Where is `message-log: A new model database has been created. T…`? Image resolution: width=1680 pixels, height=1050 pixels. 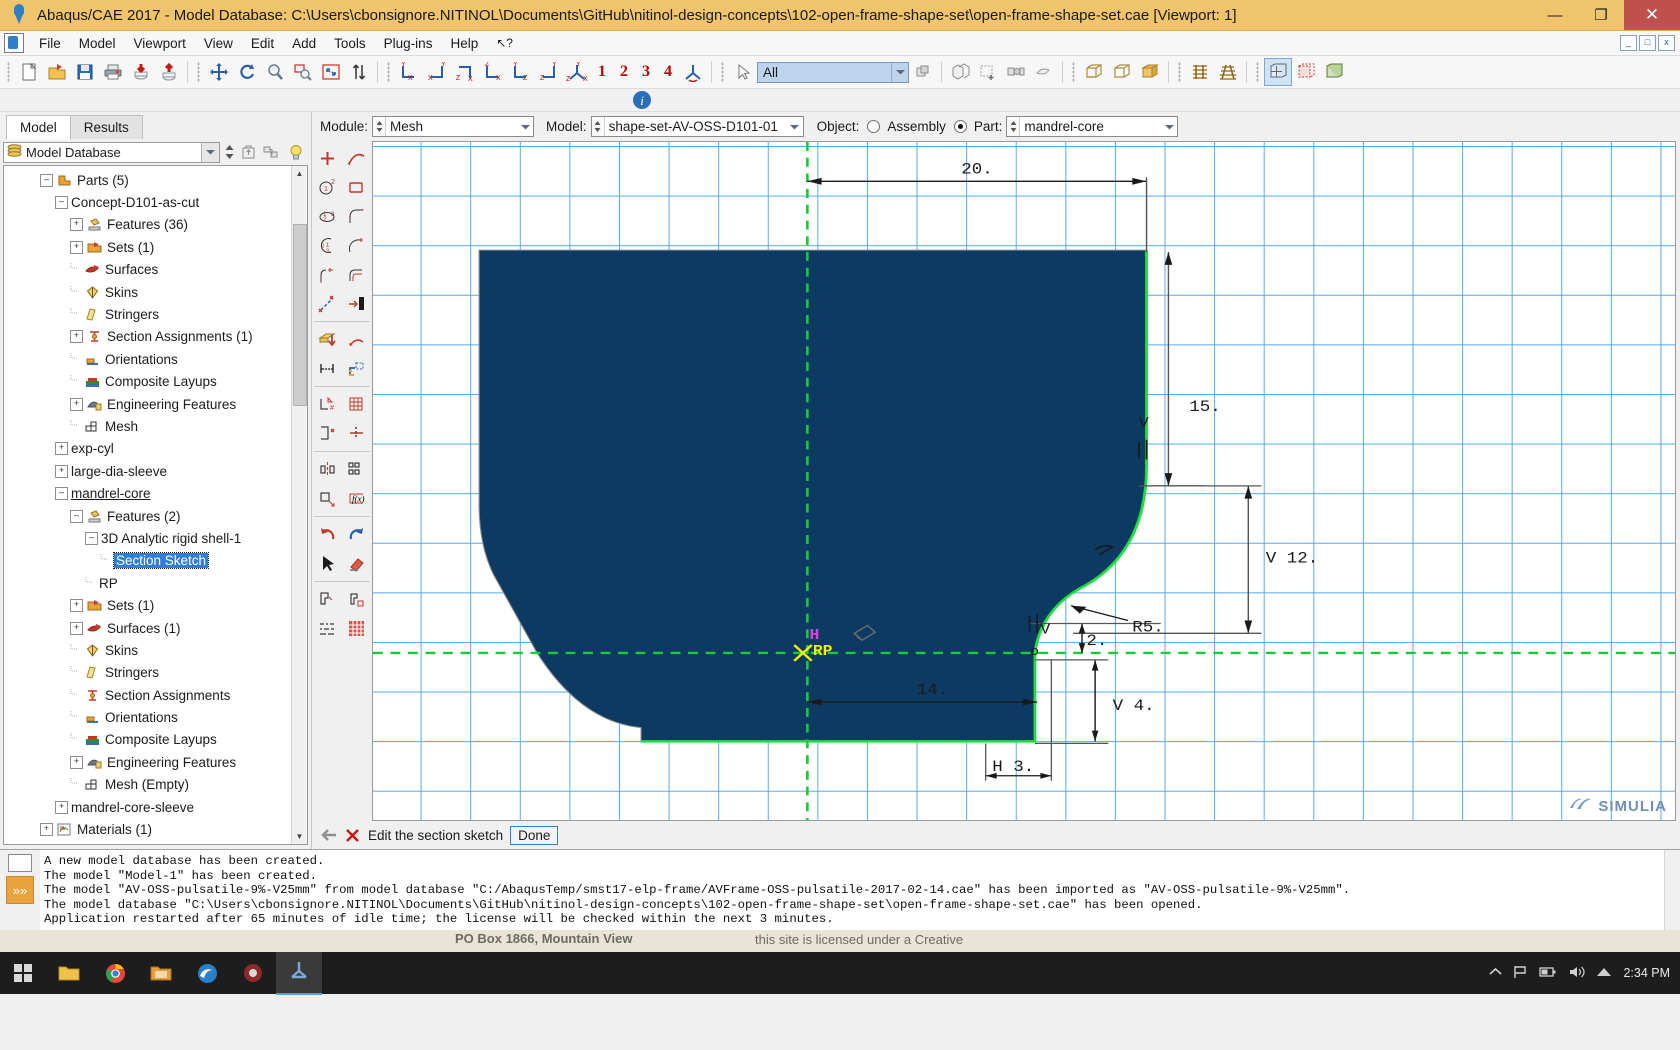
message-log: A new model database has been created. T… is located at coordinates (852, 890).